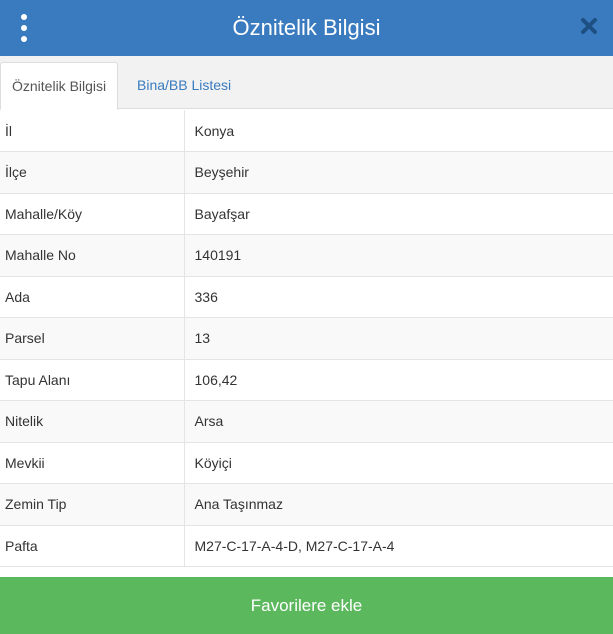 Image resolution: width=613 pixels, height=634 pixels. Describe the element at coordinates (92, 131) in the screenshot. I see `attribute-key: İl` at that location.